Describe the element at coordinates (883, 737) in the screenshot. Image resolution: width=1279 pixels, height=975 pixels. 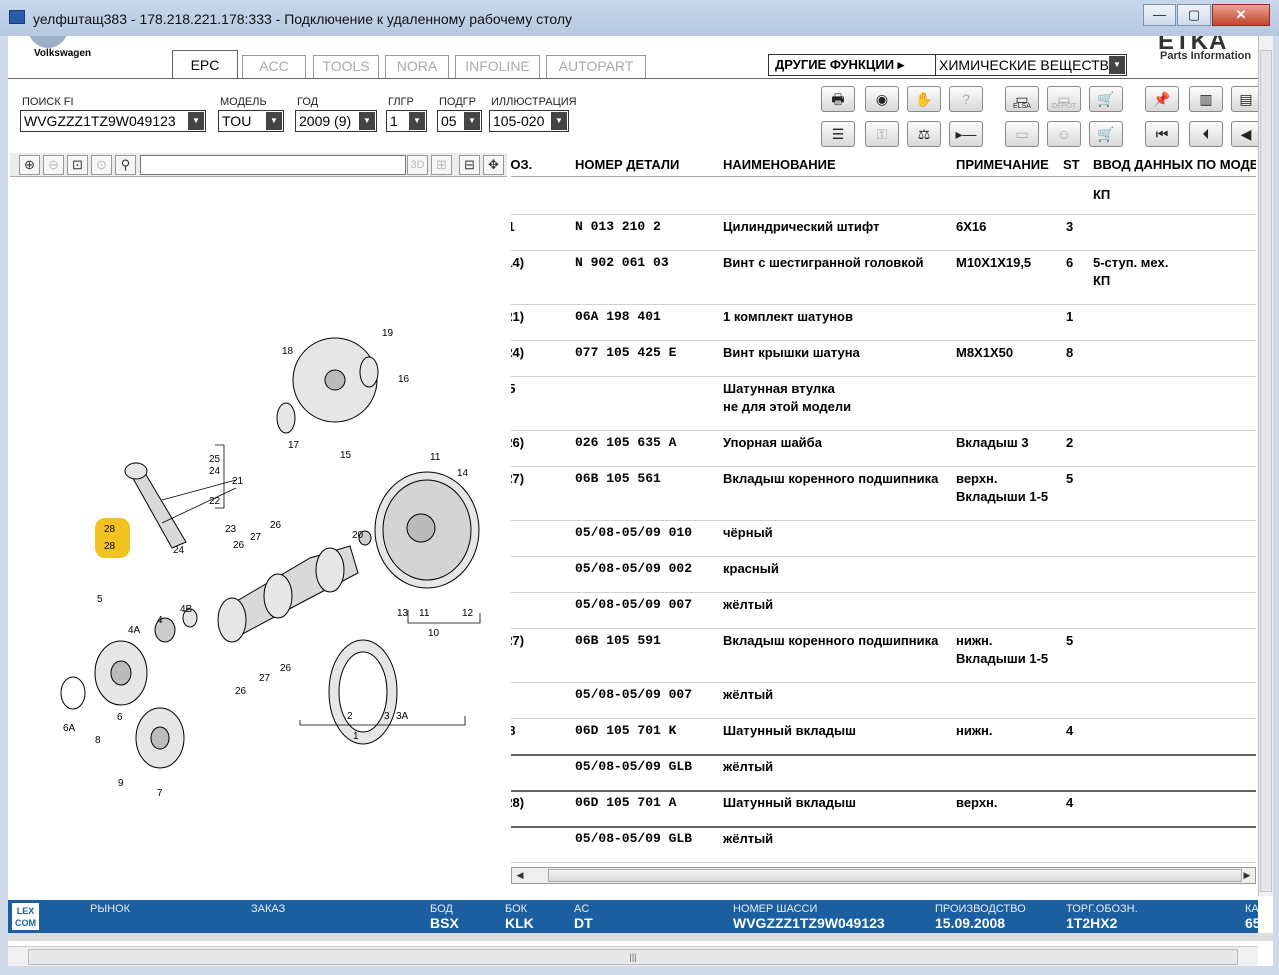
I see `table-row: 28 06D 105 701 K Шатунный вкладыш нижн. 4` at that location.